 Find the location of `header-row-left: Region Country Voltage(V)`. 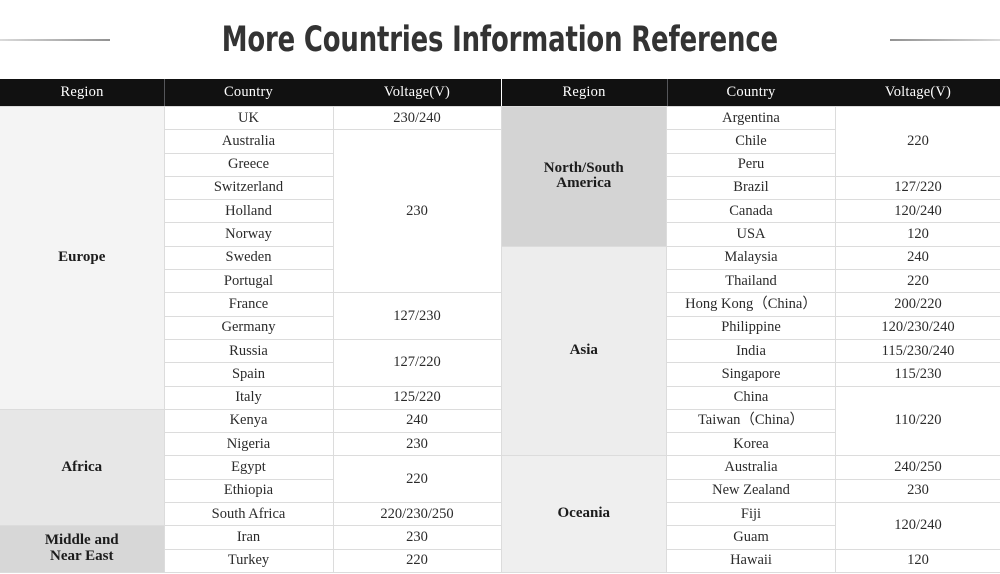

header-row-left: Region Country Voltage(V) is located at coordinates (250, 93).